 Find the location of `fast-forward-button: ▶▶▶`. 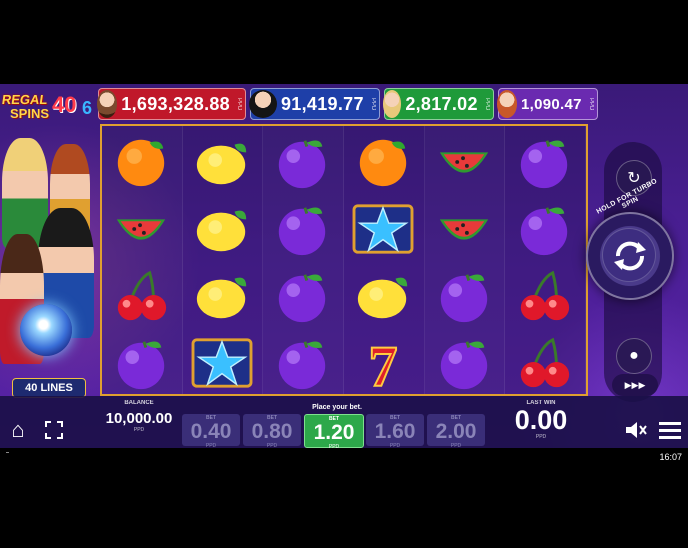

fast-forward-button: ▶▶▶ is located at coordinates (635, 385).